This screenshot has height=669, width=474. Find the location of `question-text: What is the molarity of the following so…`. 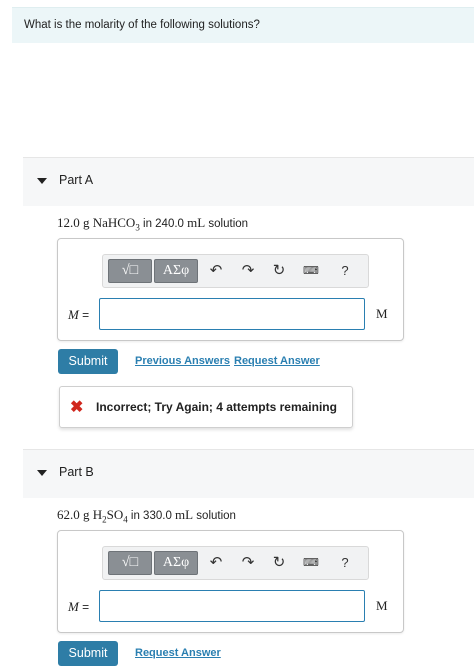

question-text: What is the molarity of the following so… is located at coordinates (142, 25).